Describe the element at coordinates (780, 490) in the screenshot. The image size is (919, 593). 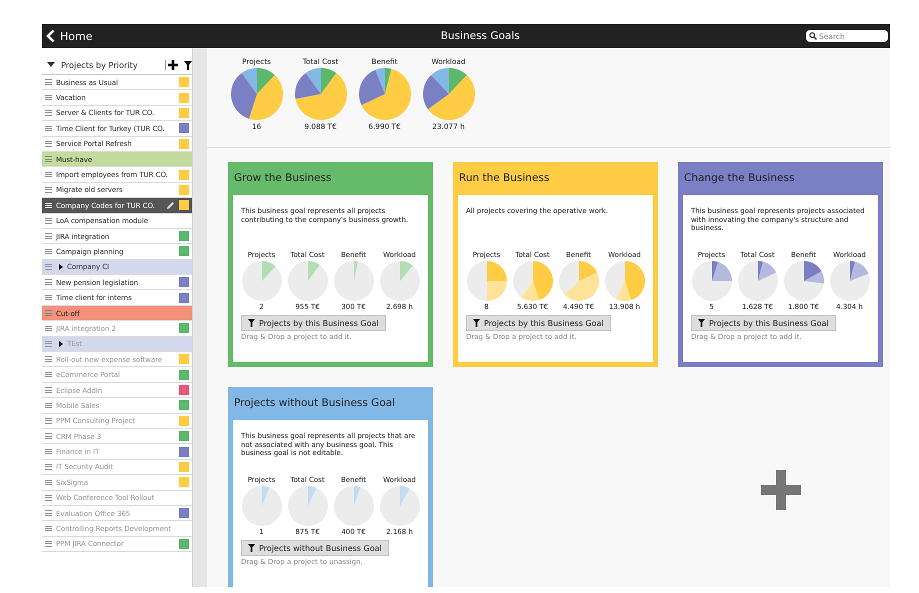
I see `add-goal-icon` at that location.